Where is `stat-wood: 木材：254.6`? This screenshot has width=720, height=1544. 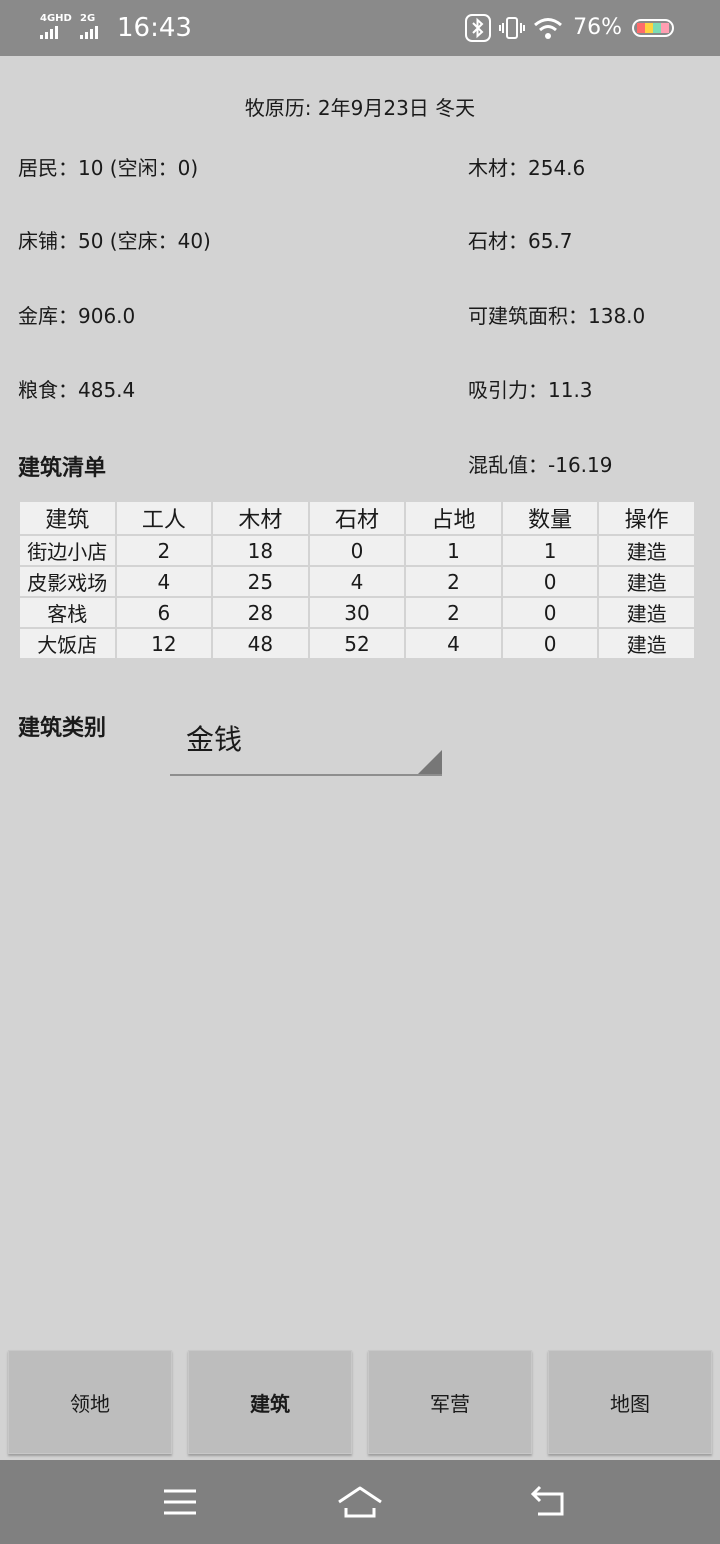 stat-wood: 木材：254.6 is located at coordinates (527, 168).